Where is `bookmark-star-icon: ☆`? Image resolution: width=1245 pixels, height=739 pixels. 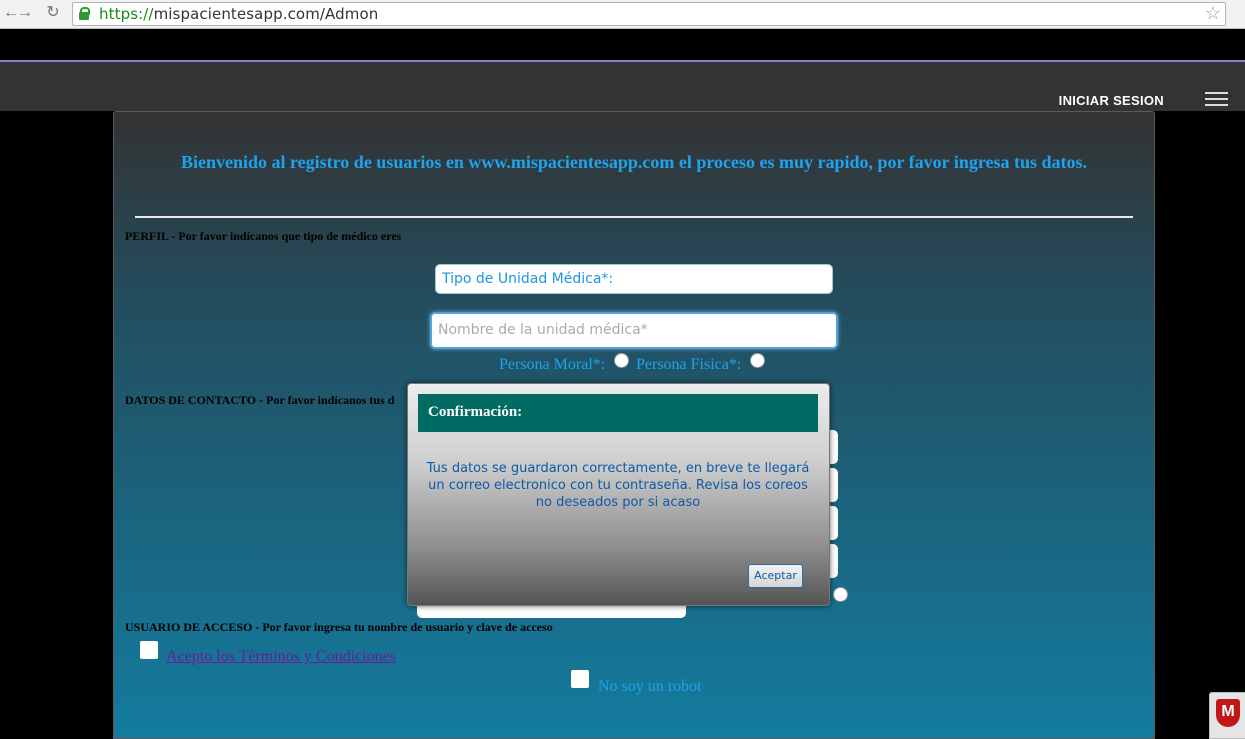 bookmark-star-icon: ☆ is located at coordinates (1213, 13).